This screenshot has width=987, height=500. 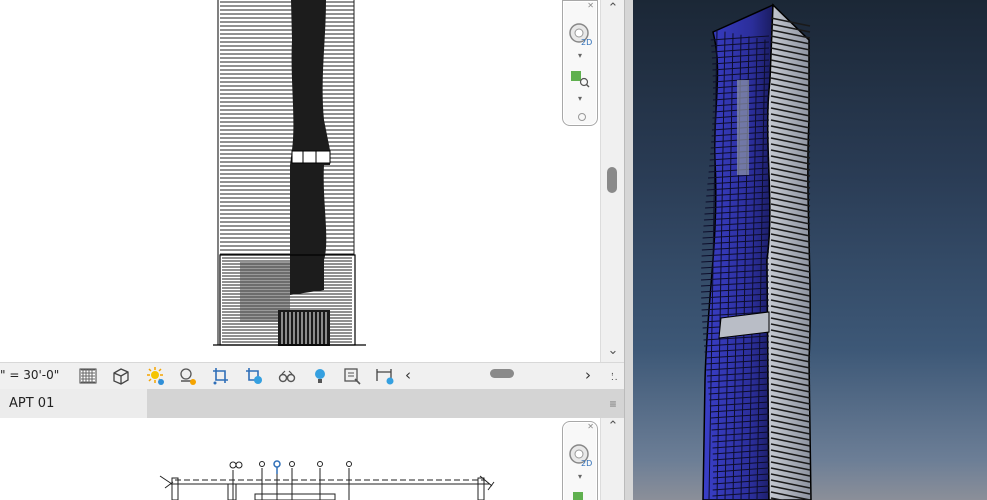 I want to click on tower-3d-model, so click(x=756, y=251).